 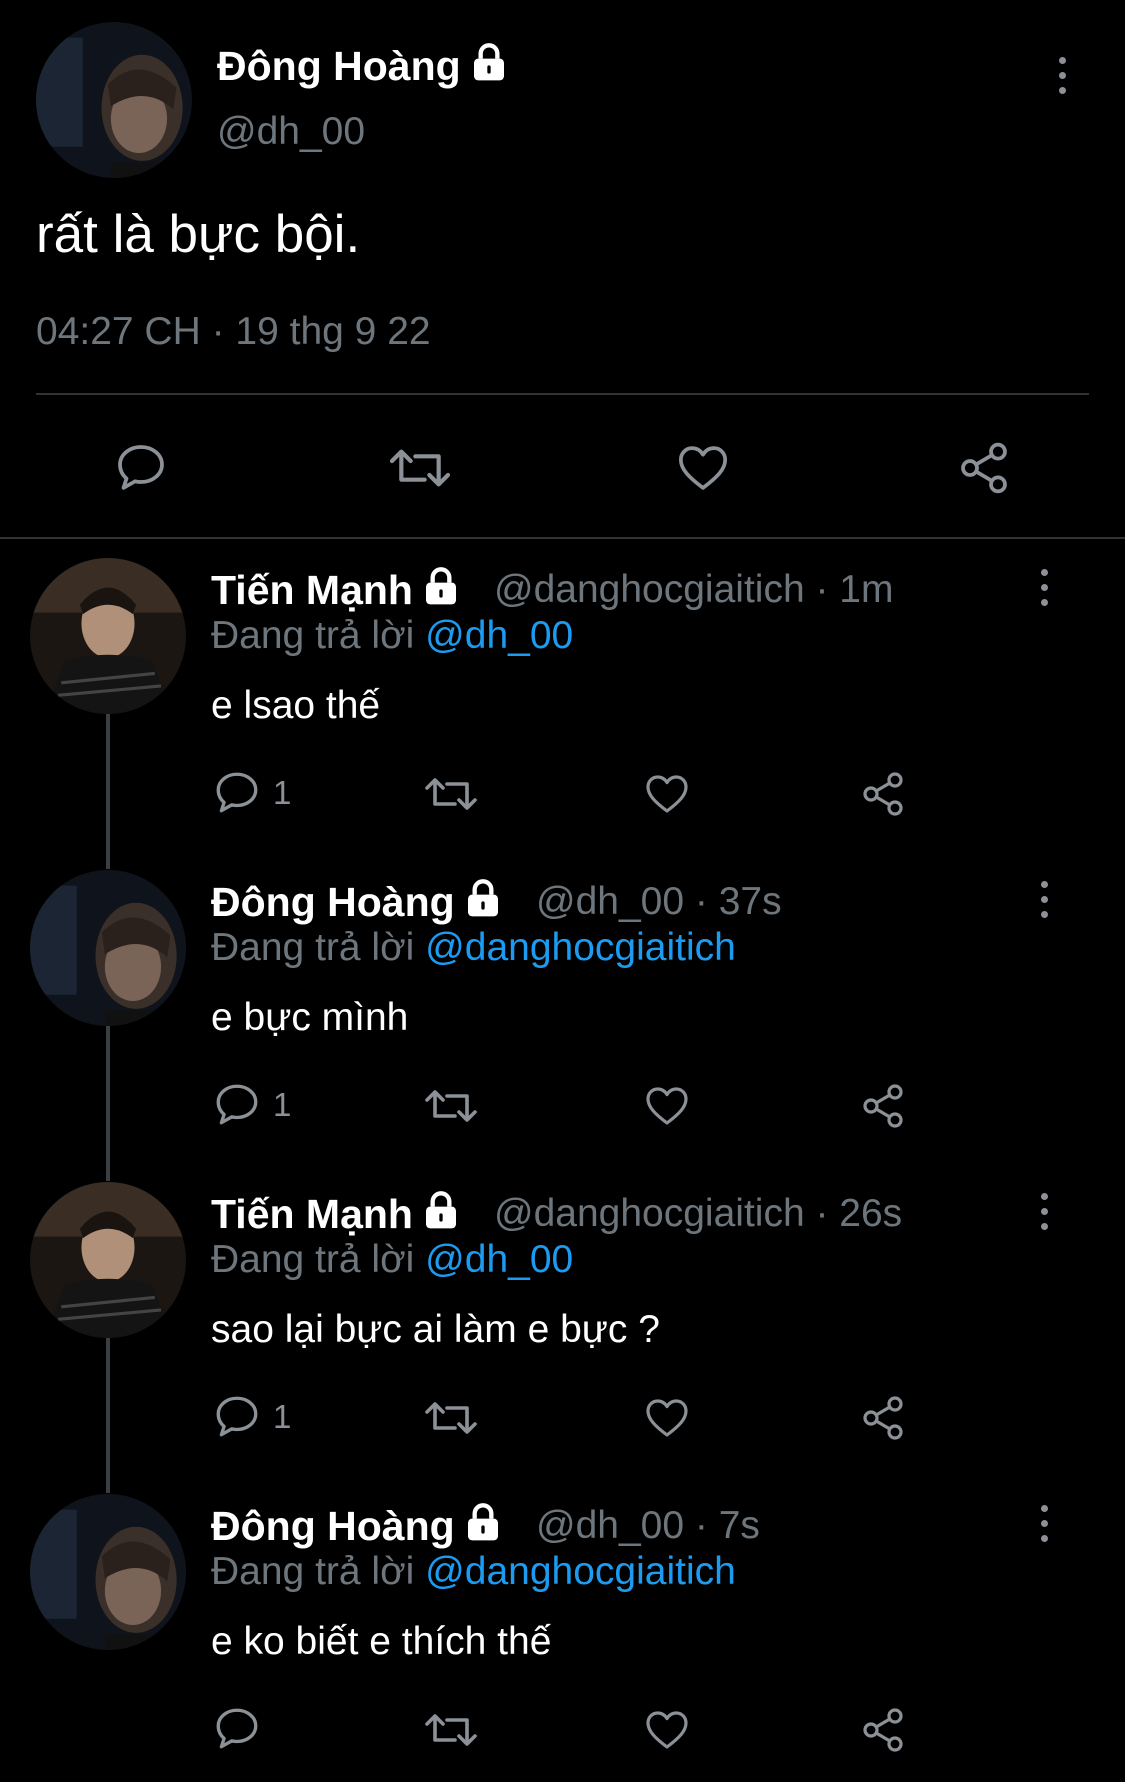 I want to click on main-tweet-text: rất là bực bội., so click(x=198, y=234).